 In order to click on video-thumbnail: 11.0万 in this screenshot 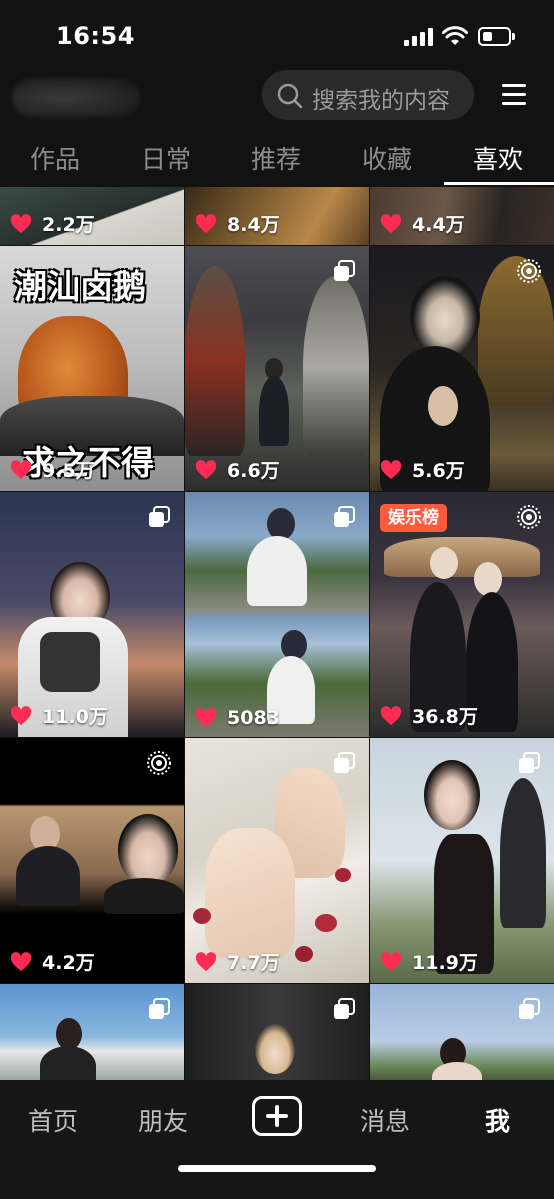, I will do `click(92, 614)`.